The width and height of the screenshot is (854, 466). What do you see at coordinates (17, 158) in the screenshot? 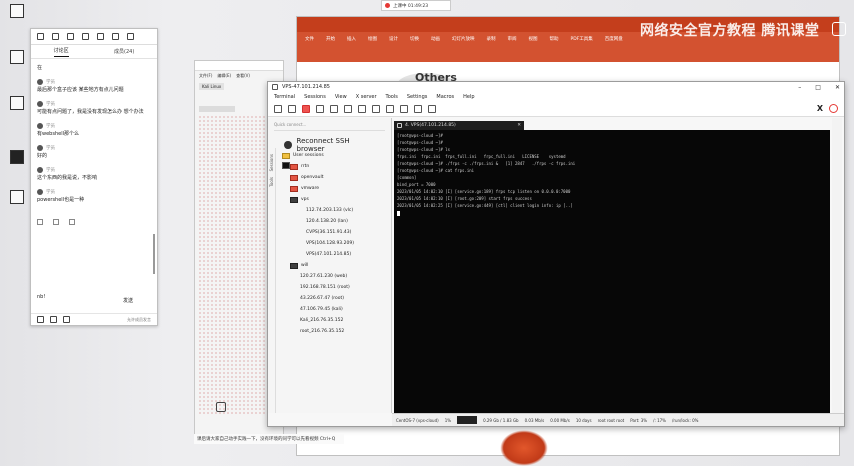
I see `terminal-icon` at bounding box center [17, 158].